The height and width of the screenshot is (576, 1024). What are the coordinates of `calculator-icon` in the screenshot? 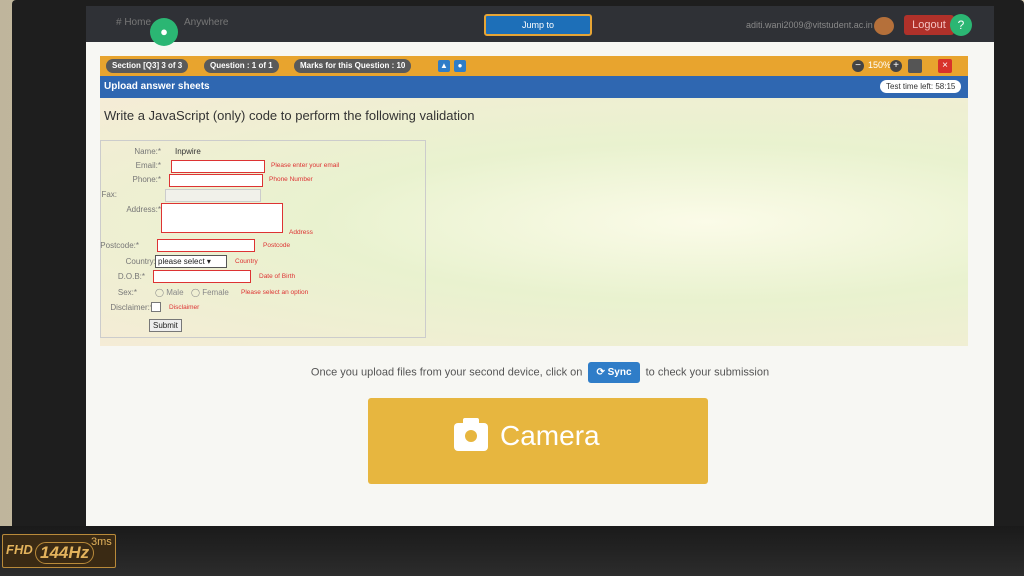 It's located at (915, 66).